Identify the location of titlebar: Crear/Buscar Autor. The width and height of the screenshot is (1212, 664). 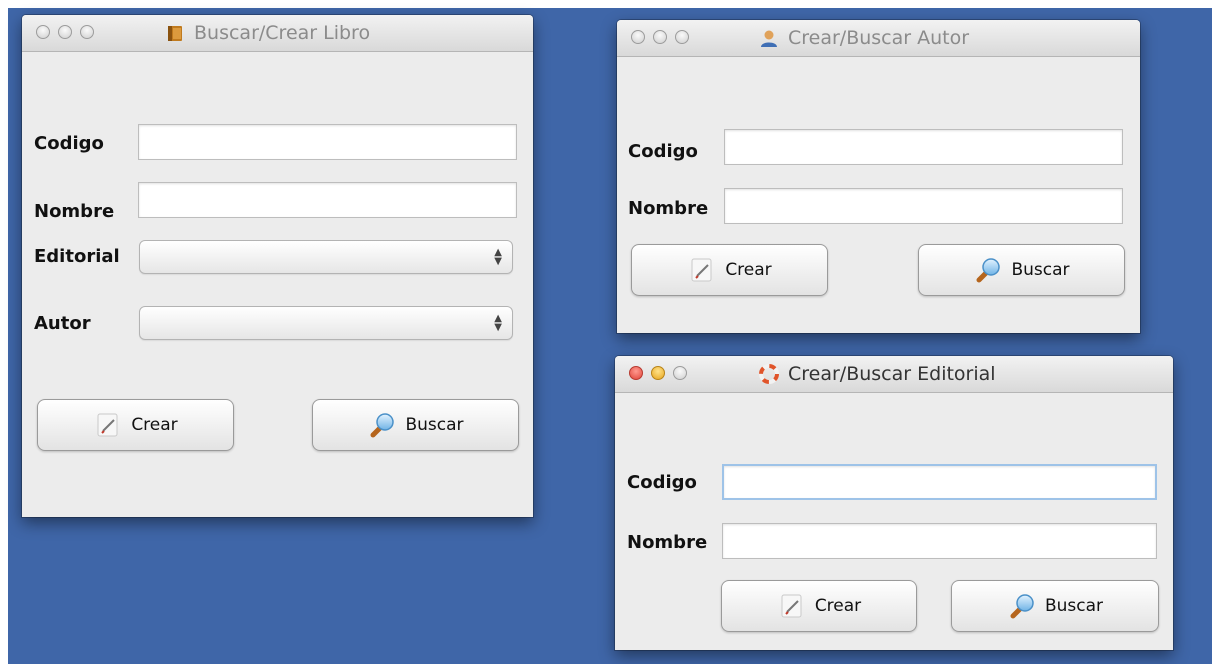
(878, 38).